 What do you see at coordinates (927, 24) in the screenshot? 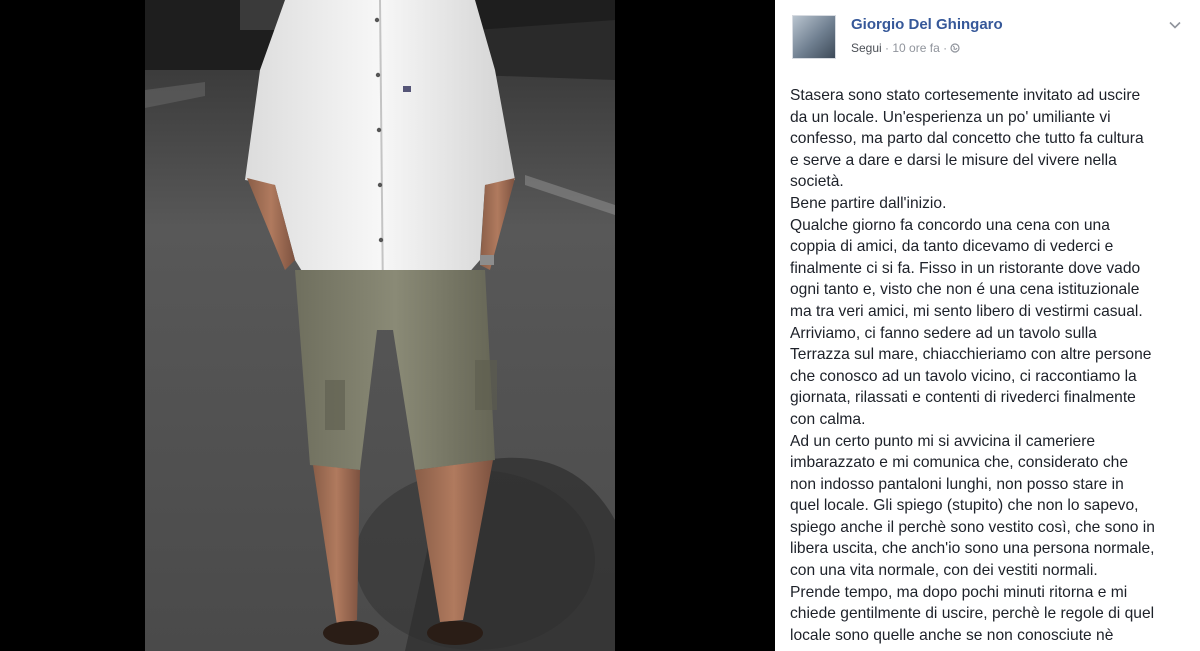
I see `author-name: Giorgio Del Ghingaro` at bounding box center [927, 24].